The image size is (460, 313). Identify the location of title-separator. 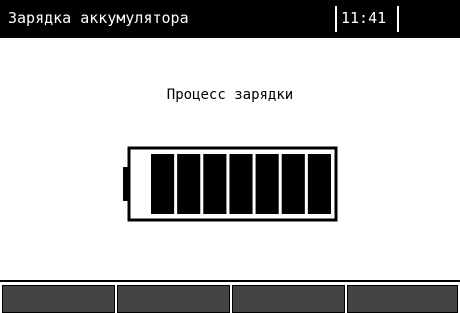
(336, 19).